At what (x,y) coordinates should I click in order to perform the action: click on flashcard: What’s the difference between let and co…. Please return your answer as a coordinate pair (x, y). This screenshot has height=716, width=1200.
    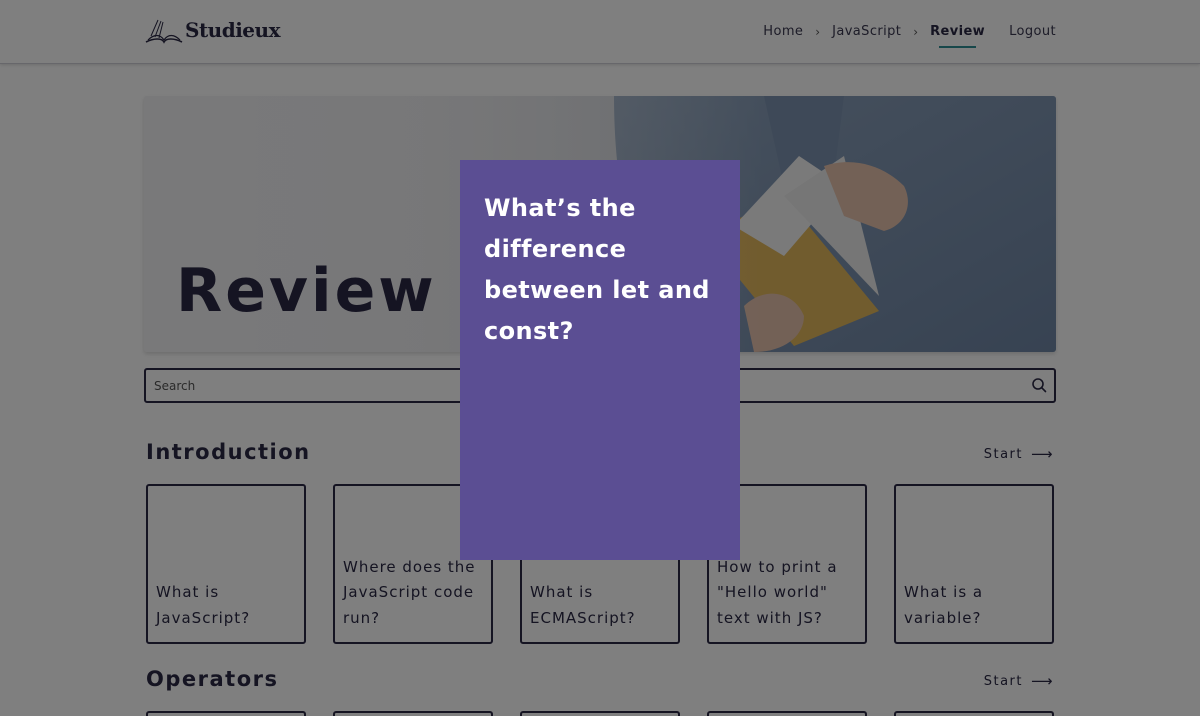
    Looking at the image, I should click on (600, 360).